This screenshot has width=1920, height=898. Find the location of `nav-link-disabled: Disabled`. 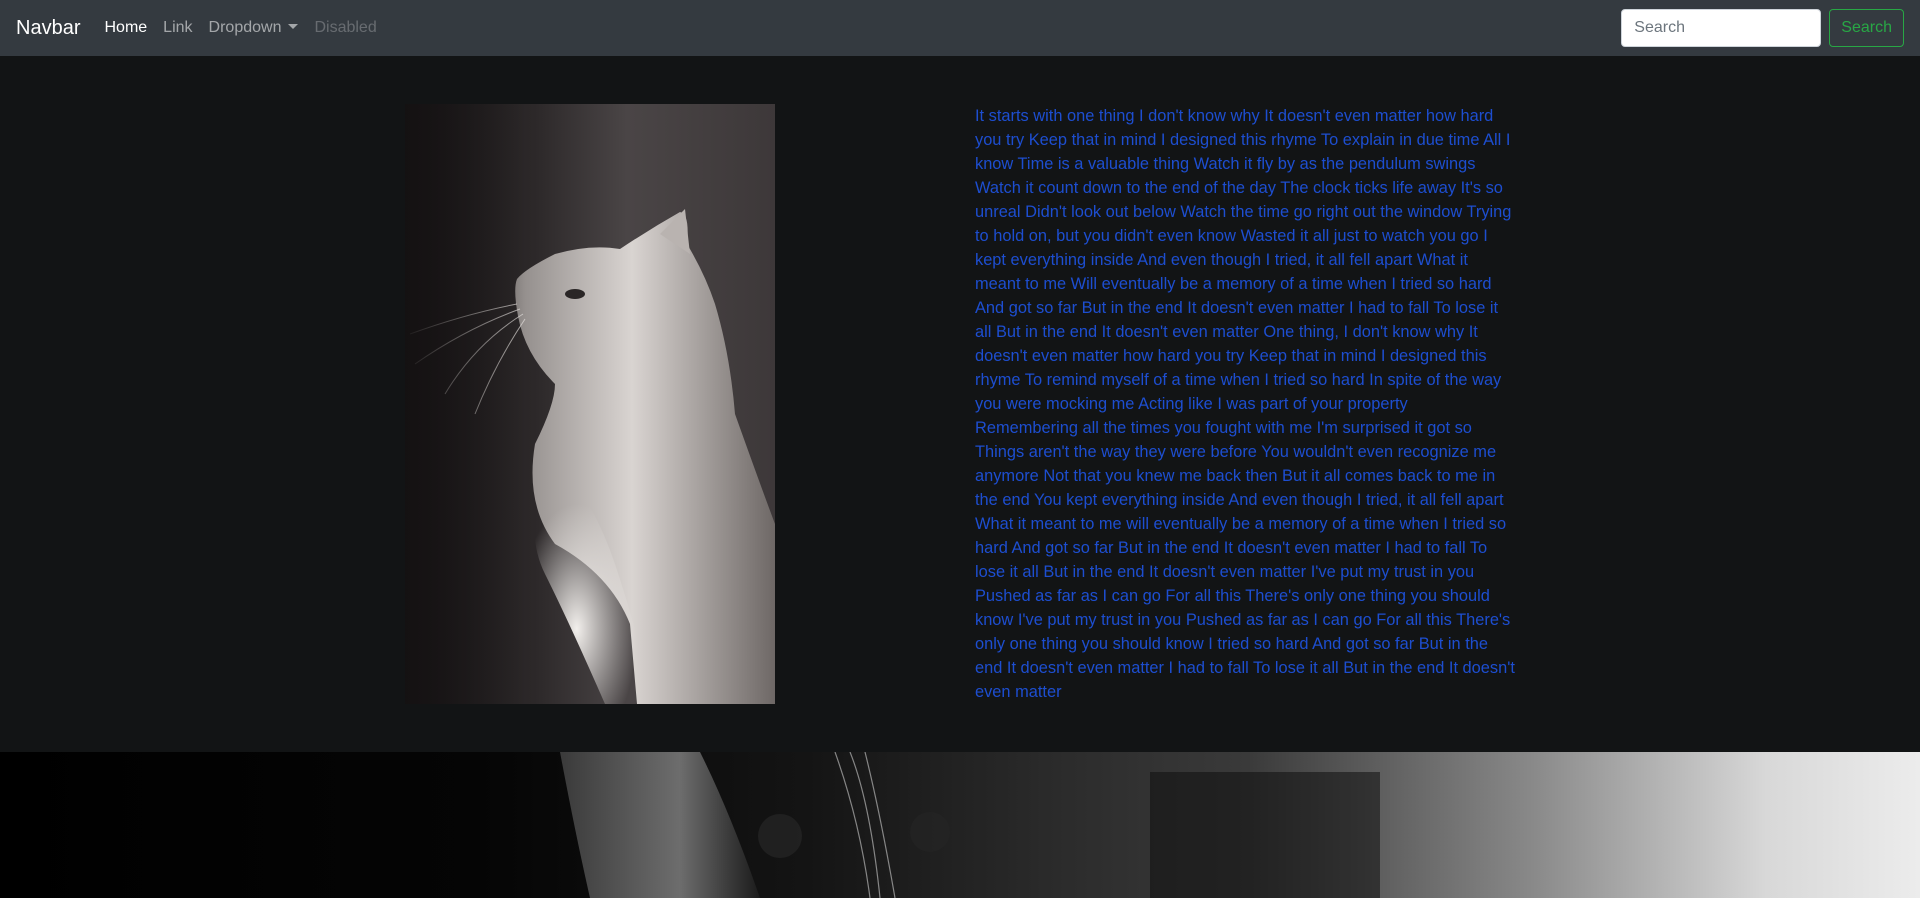

nav-link-disabled: Disabled is located at coordinates (345, 27).